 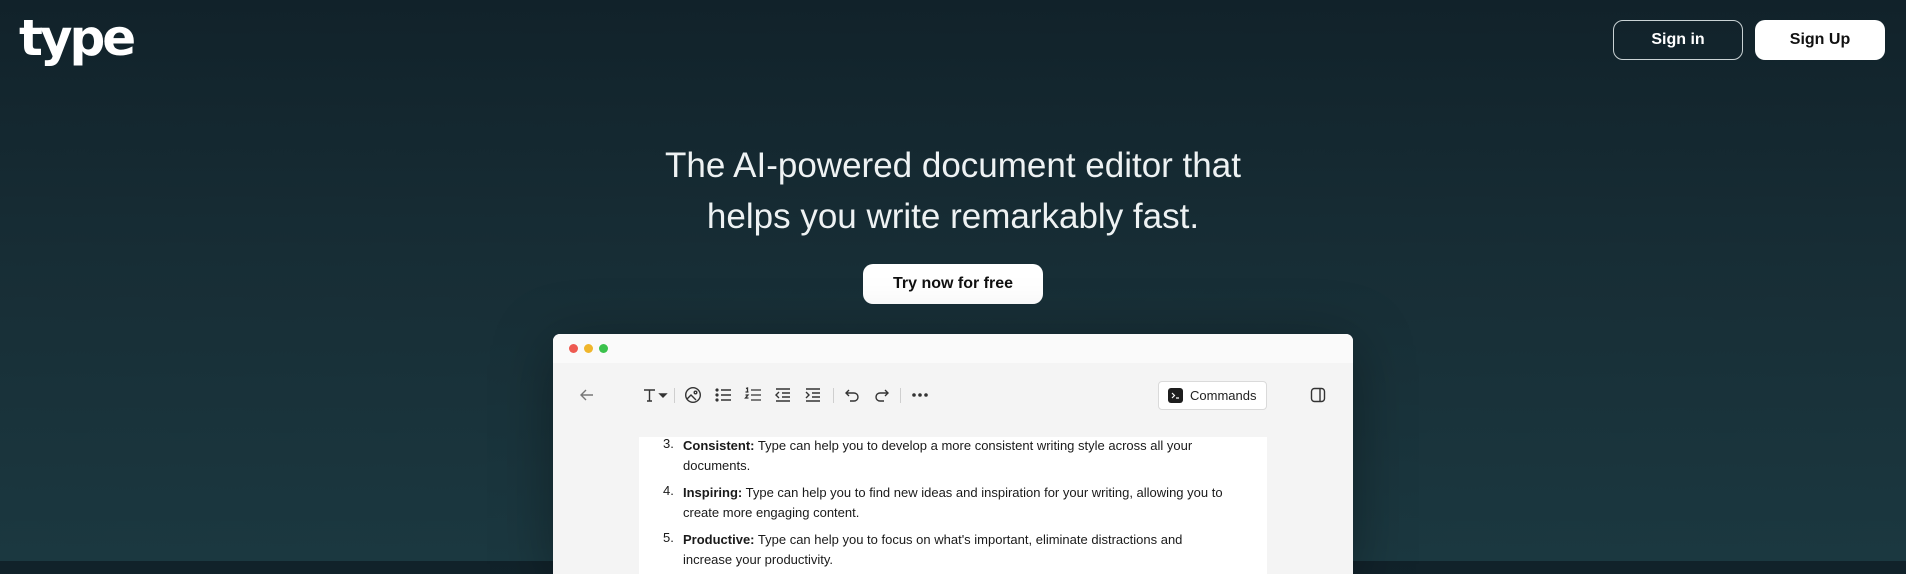 What do you see at coordinates (573, 348) in the screenshot?
I see `close-window-dot` at bounding box center [573, 348].